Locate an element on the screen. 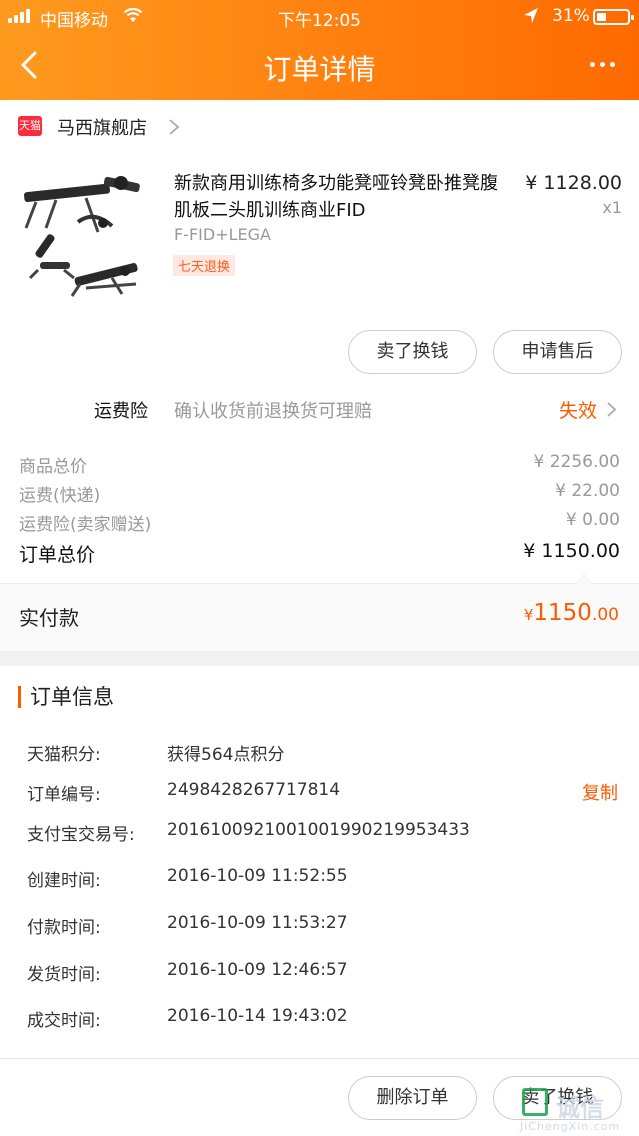 The width and height of the screenshot is (639, 1136). watermark-logo-icon is located at coordinates (535, 1102).